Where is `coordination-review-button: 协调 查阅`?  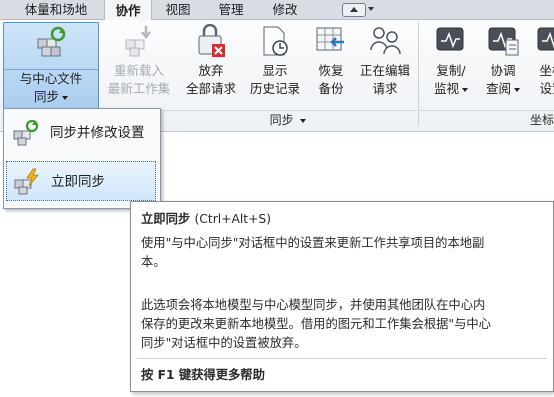
coordination-review-button: 协调 查阅 is located at coordinates (503, 65).